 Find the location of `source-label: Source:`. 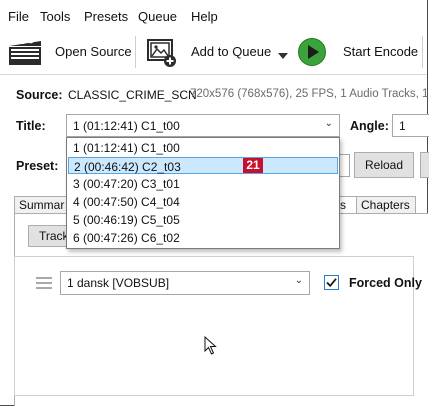

source-label: Source: is located at coordinates (39, 95).